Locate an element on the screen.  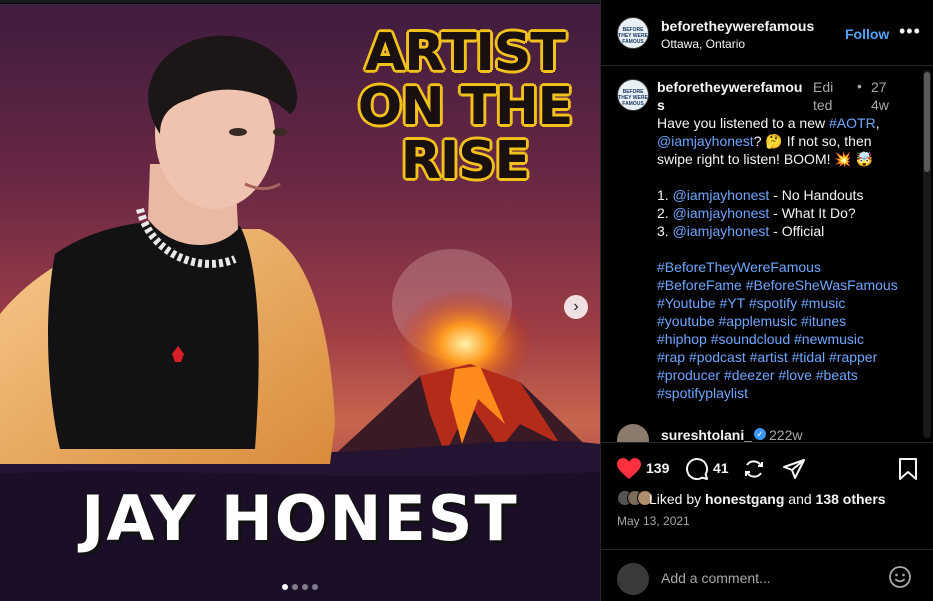
like-count: 139 is located at coordinates (657, 468).